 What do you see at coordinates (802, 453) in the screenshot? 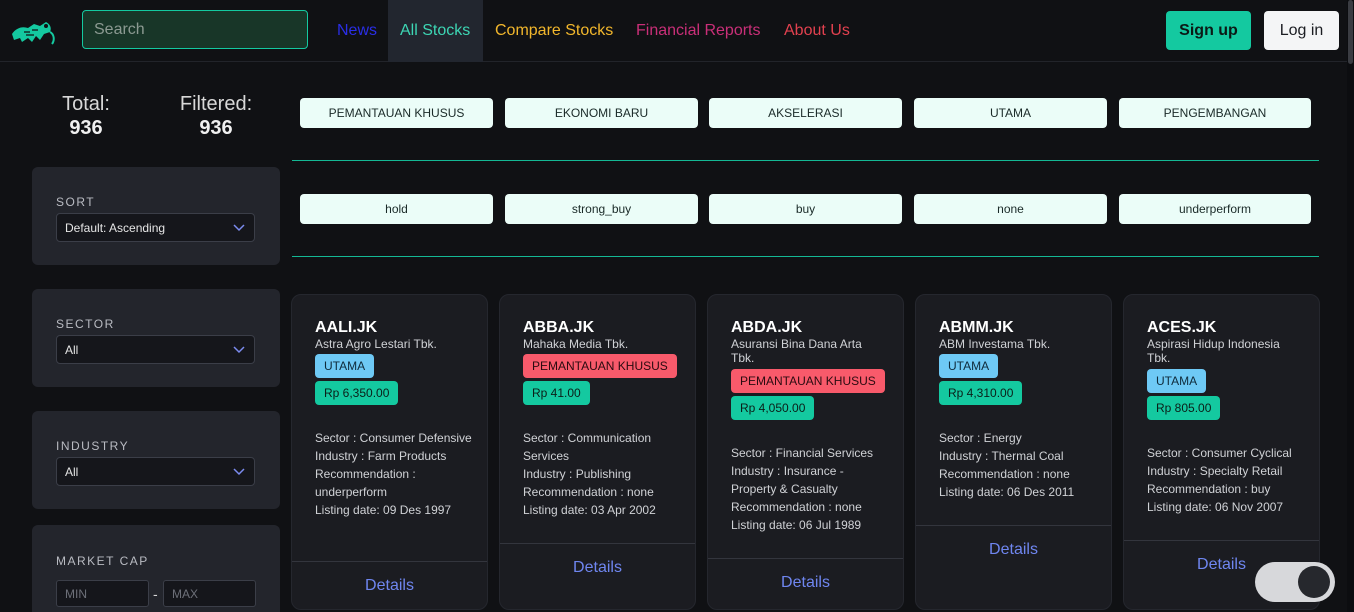
I see `sector-text: Sector : Financial Services` at bounding box center [802, 453].